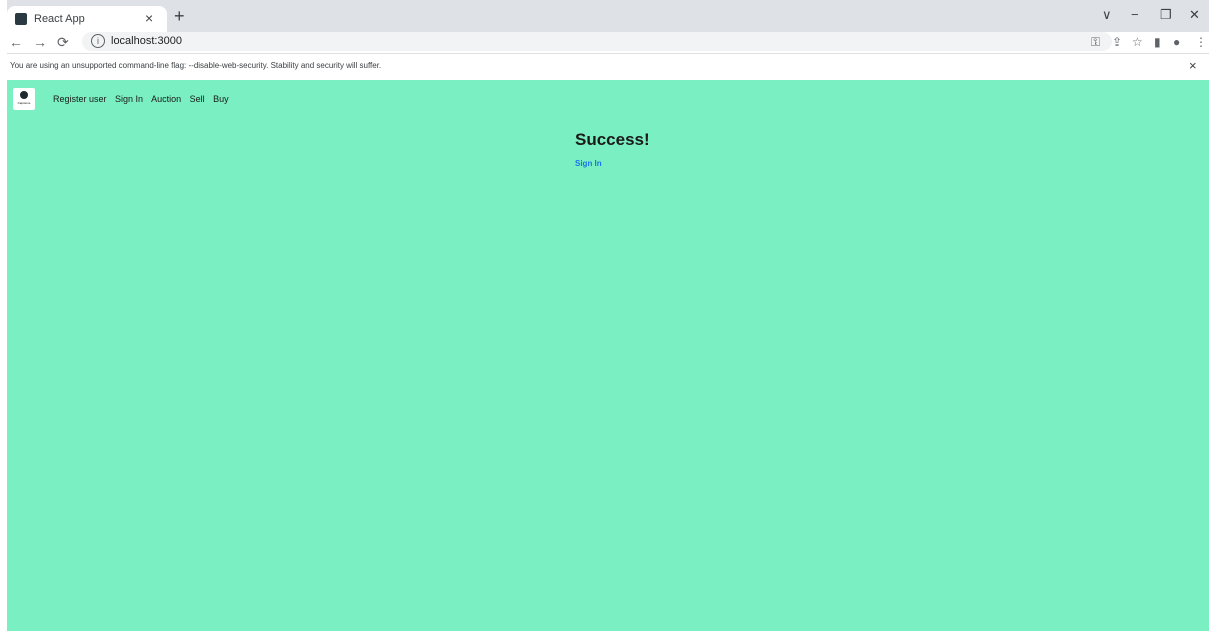 This screenshot has height=631, width=1209. I want to click on minimize-button: −, so click(1135, 15).